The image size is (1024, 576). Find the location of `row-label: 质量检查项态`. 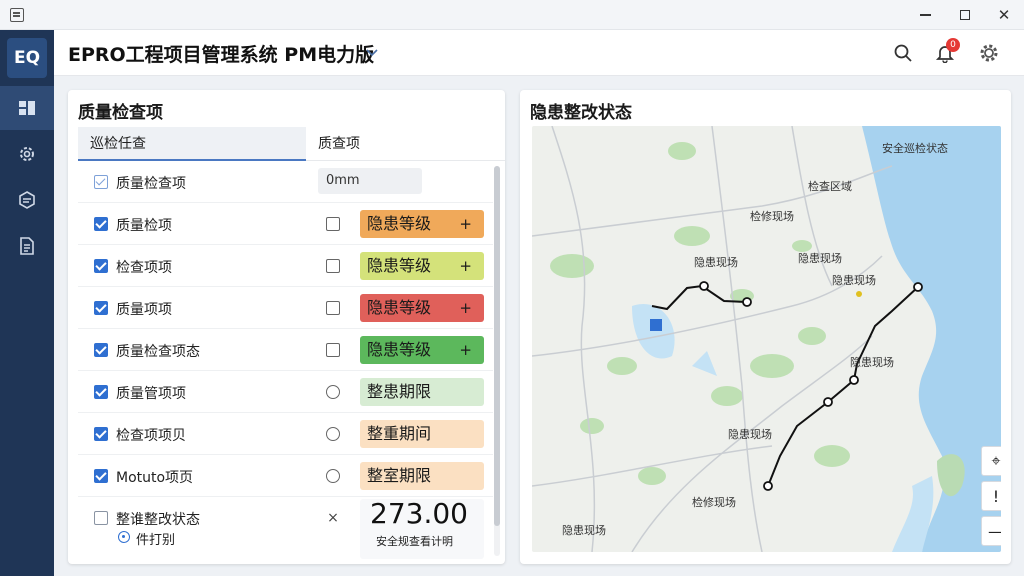

row-label: 质量检查项态 is located at coordinates (158, 352).